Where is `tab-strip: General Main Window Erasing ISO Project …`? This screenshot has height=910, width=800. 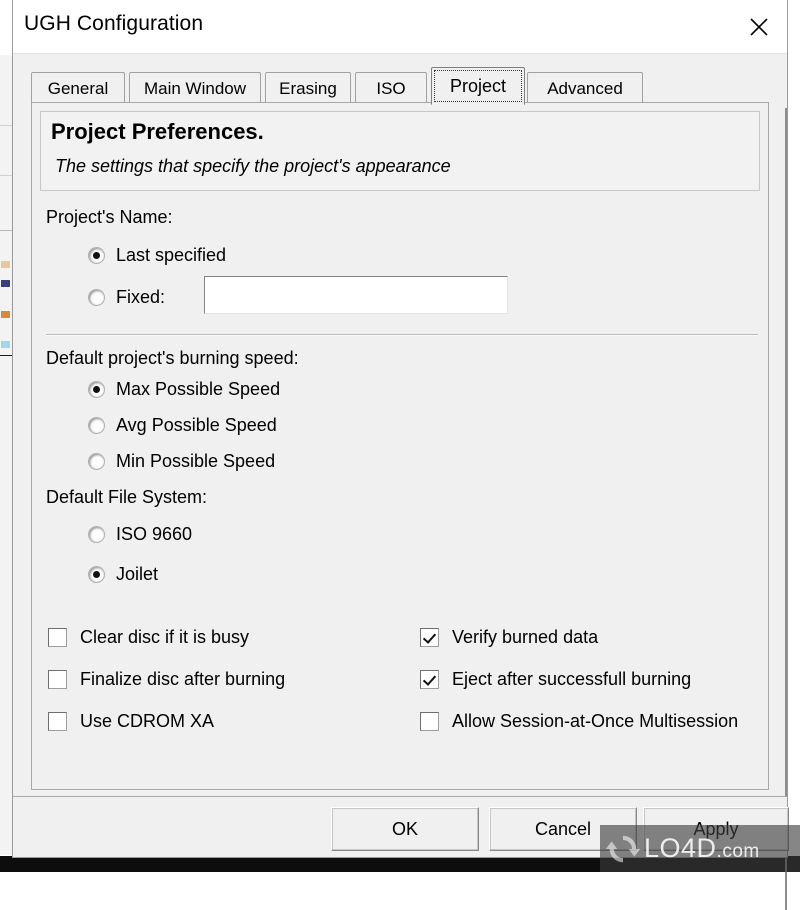 tab-strip: General Main Window Erasing ISO Project … is located at coordinates (391, 86).